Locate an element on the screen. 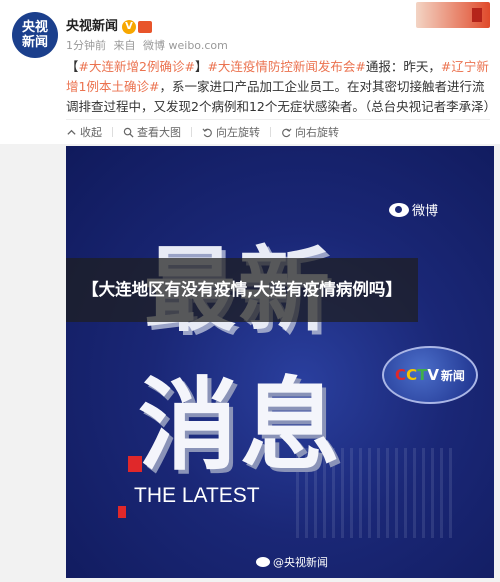 The image size is (500, 582). collapse-button: 收起 is located at coordinates (84, 132).